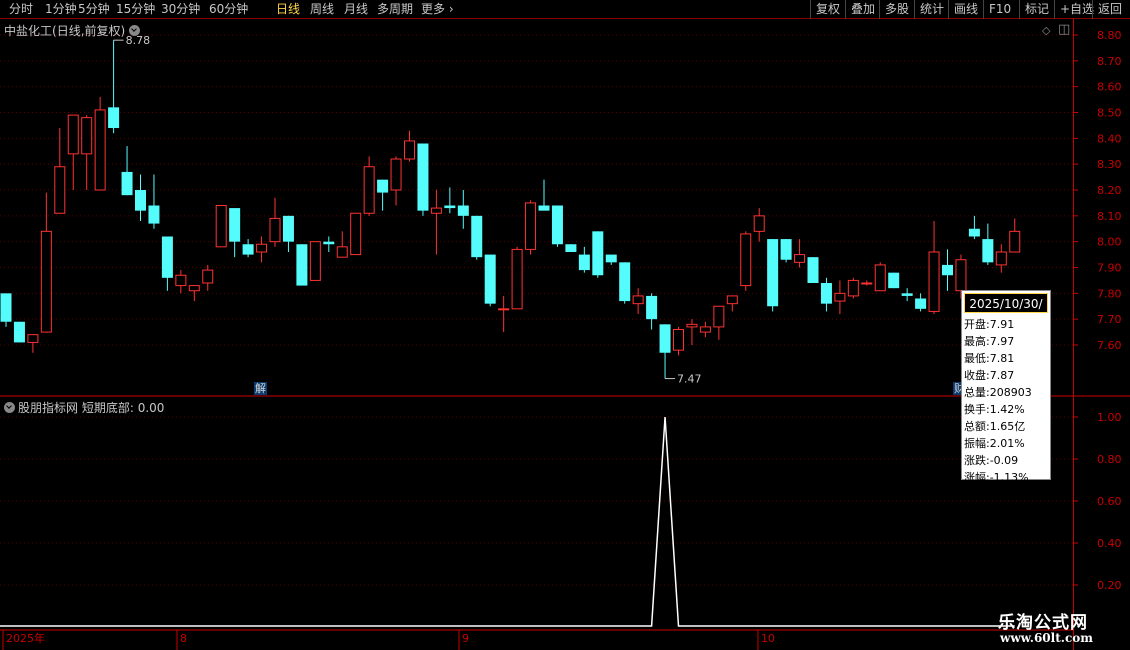  What do you see at coordinates (1109, 138) in the screenshot?
I see `price-tick-label: 8.40` at bounding box center [1109, 138].